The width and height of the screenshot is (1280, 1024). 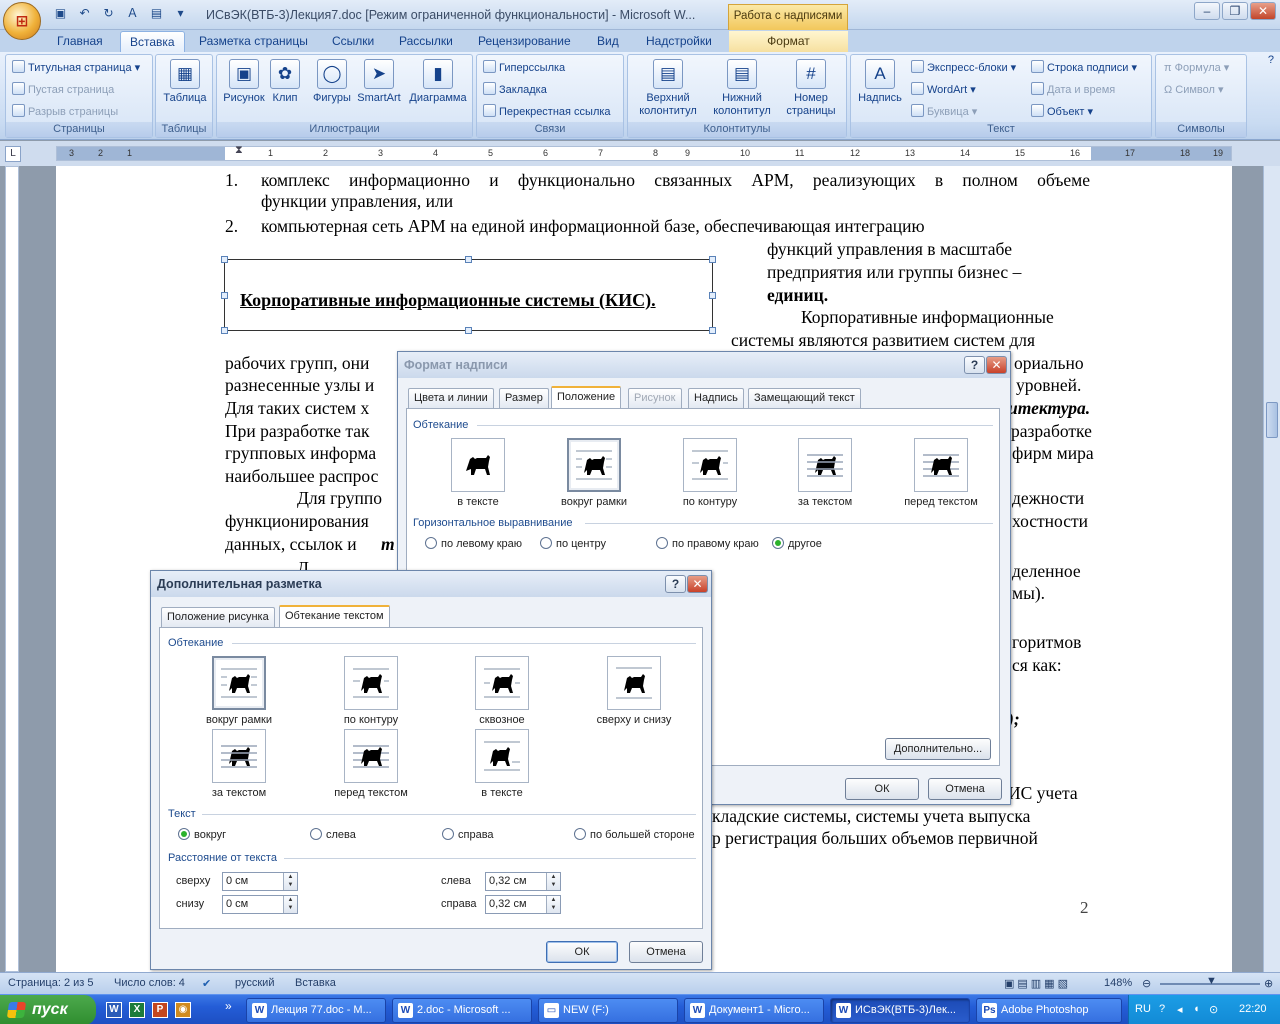 What do you see at coordinates (1213, 1009) in the screenshot?
I see `network-icon: ⊙` at bounding box center [1213, 1009].